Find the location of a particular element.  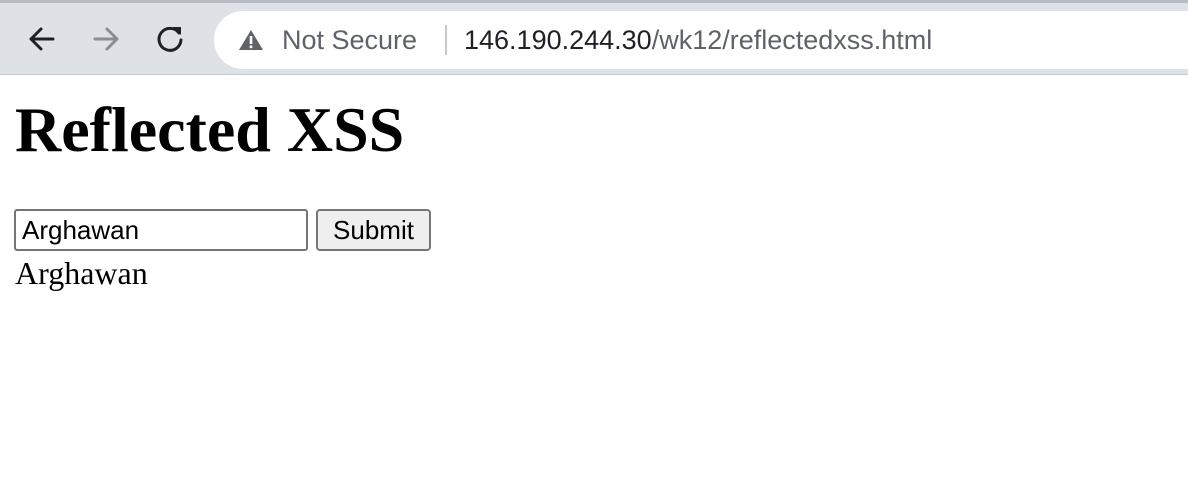

security-status-label: Not Secure is located at coordinates (349, 40).